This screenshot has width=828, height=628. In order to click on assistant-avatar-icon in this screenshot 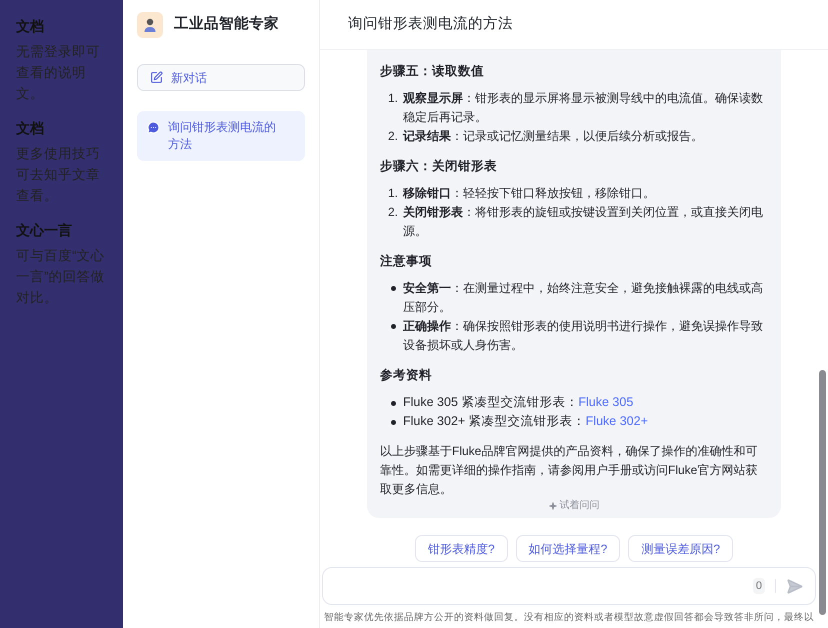, I will do `click(150, 25)`.